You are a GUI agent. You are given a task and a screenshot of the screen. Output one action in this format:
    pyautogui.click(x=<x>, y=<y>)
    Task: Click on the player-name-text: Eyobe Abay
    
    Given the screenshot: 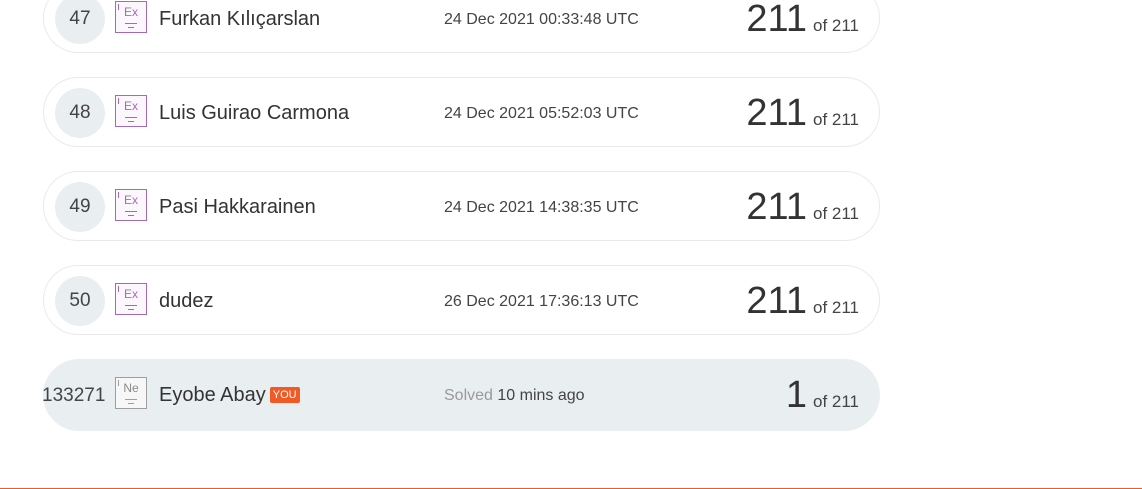 What is the action you would take?
    pyautogui.click(x=212, y=395)
    